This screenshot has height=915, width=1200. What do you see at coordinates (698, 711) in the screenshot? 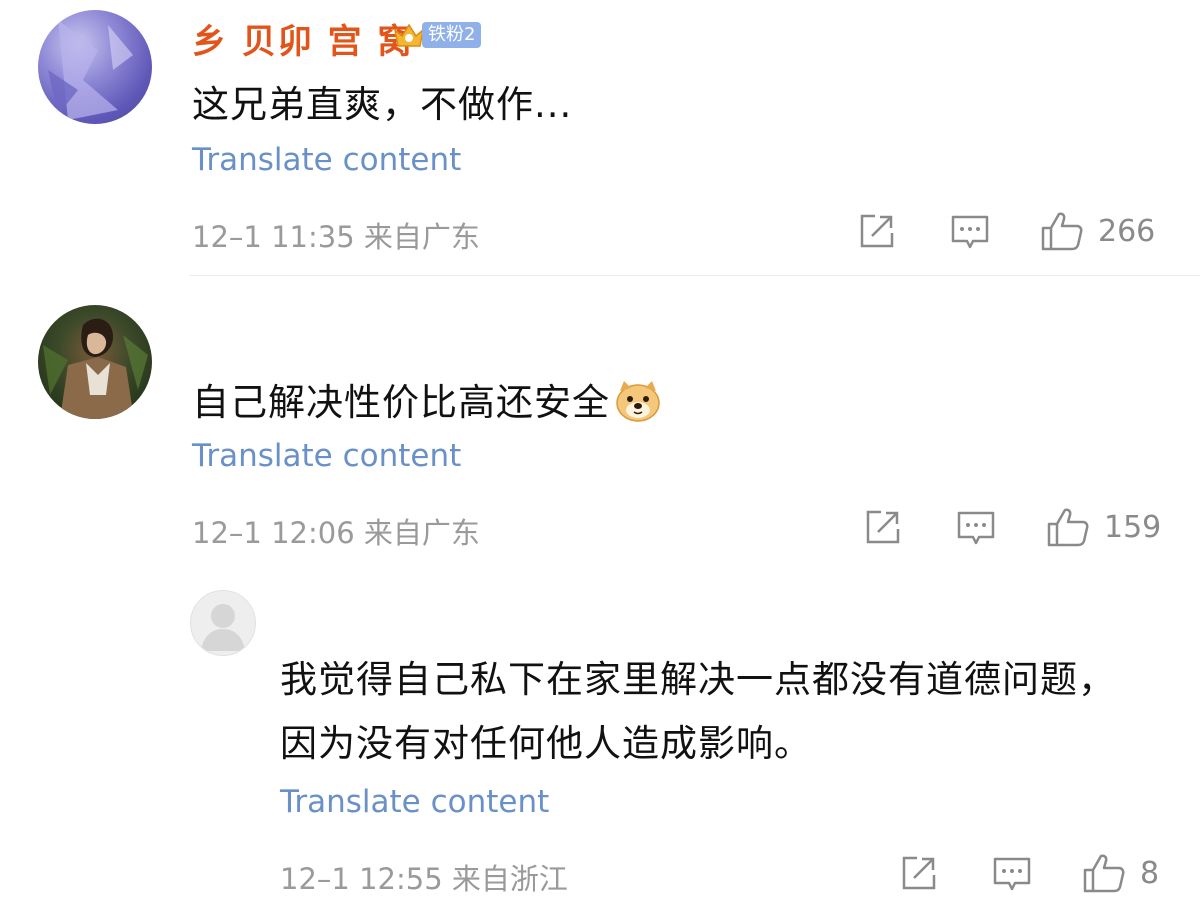
I see `comment-text: 我觉得自己私下在家里解决一点都没有道德问题，因为没有对任何他人造成影响。` at bounding box center [698, 711].